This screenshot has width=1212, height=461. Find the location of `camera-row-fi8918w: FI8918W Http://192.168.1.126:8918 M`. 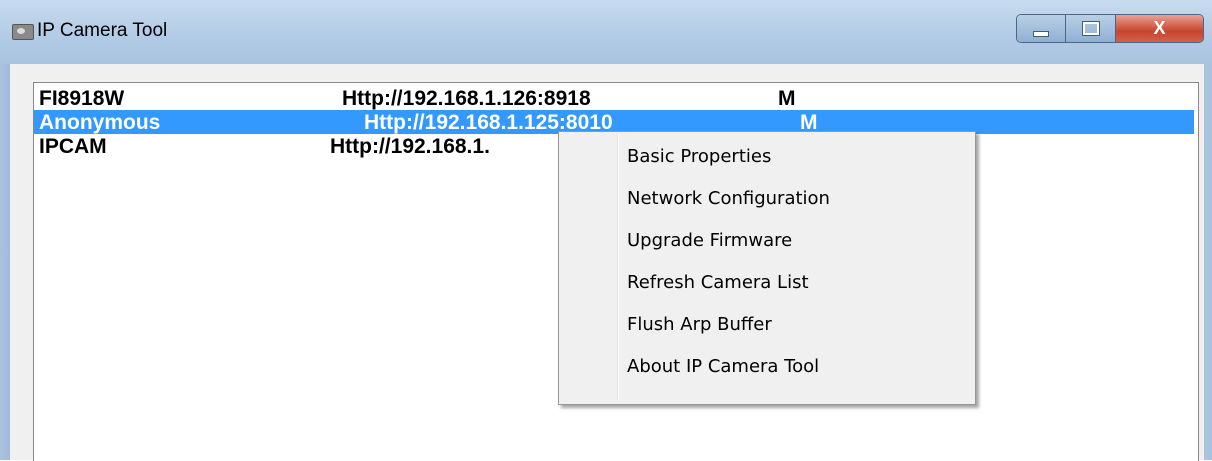

camera-row-fi8918w: FI8918W Http://192.168.1.126:8918 M is located at coordinates (614, 98).